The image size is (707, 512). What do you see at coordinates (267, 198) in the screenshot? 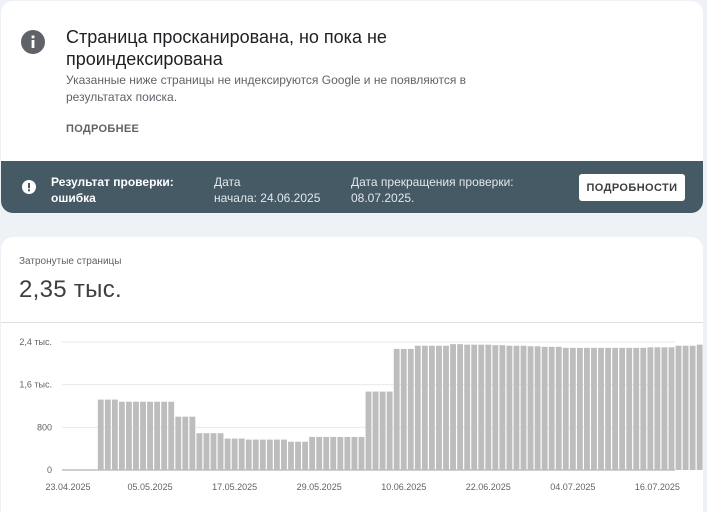
I see `start-date-value: начала: 24.06.2025` at bounding box center [267, 198].